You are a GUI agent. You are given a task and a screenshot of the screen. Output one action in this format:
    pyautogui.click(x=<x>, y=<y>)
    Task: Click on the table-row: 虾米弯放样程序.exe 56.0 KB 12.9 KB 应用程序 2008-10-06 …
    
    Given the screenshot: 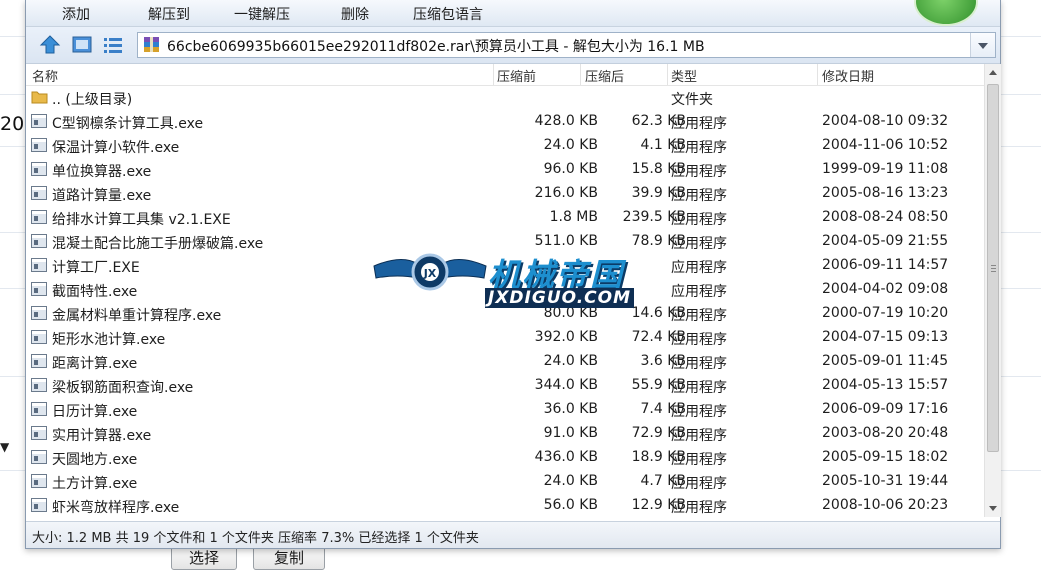 What is the action you would take?
    pyautogui.click(x=505, y=505)
    